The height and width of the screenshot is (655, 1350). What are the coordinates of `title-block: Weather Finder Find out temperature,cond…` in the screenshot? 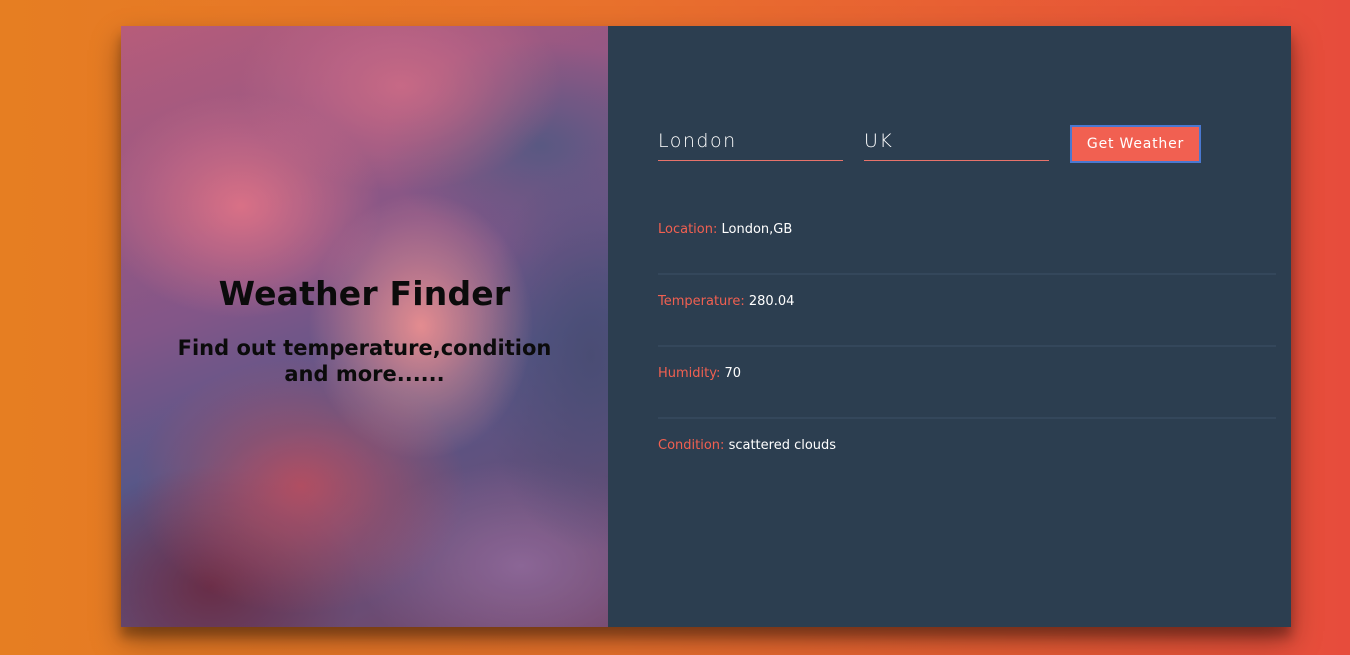 It's located at (364, 330).